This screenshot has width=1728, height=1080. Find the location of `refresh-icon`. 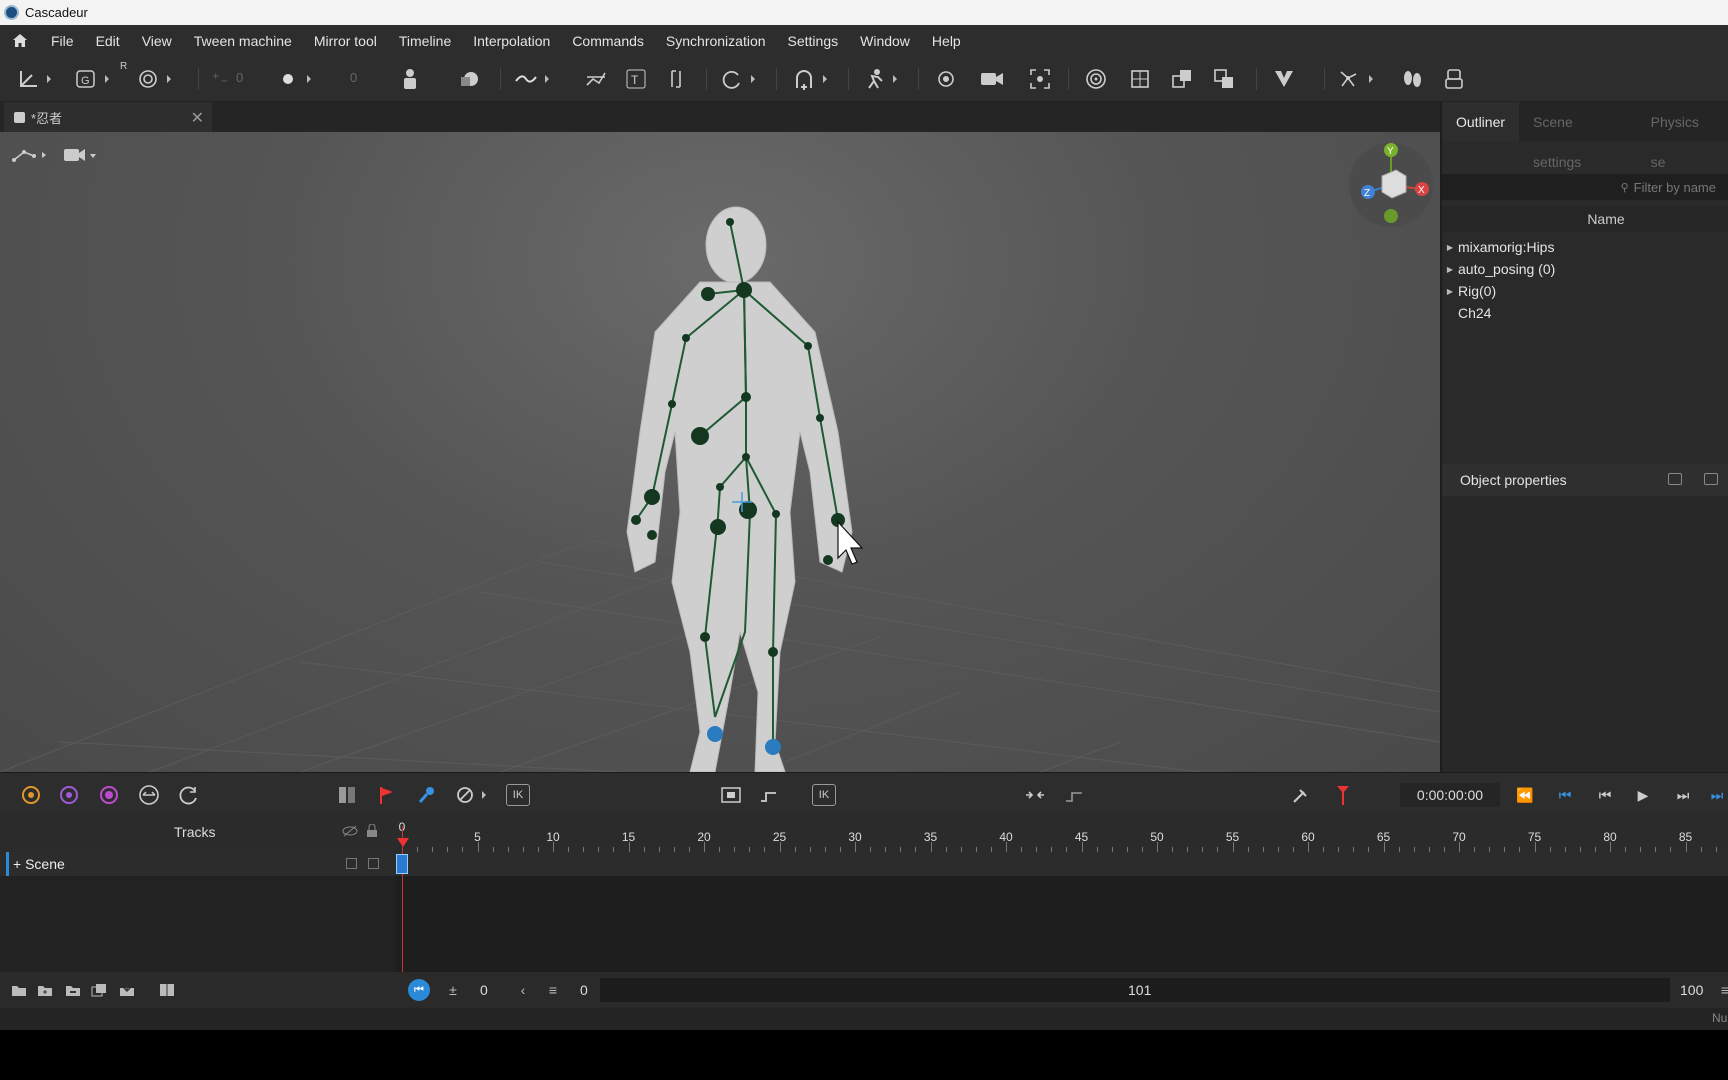

refresh-icon is located at coordinates (189, 795).